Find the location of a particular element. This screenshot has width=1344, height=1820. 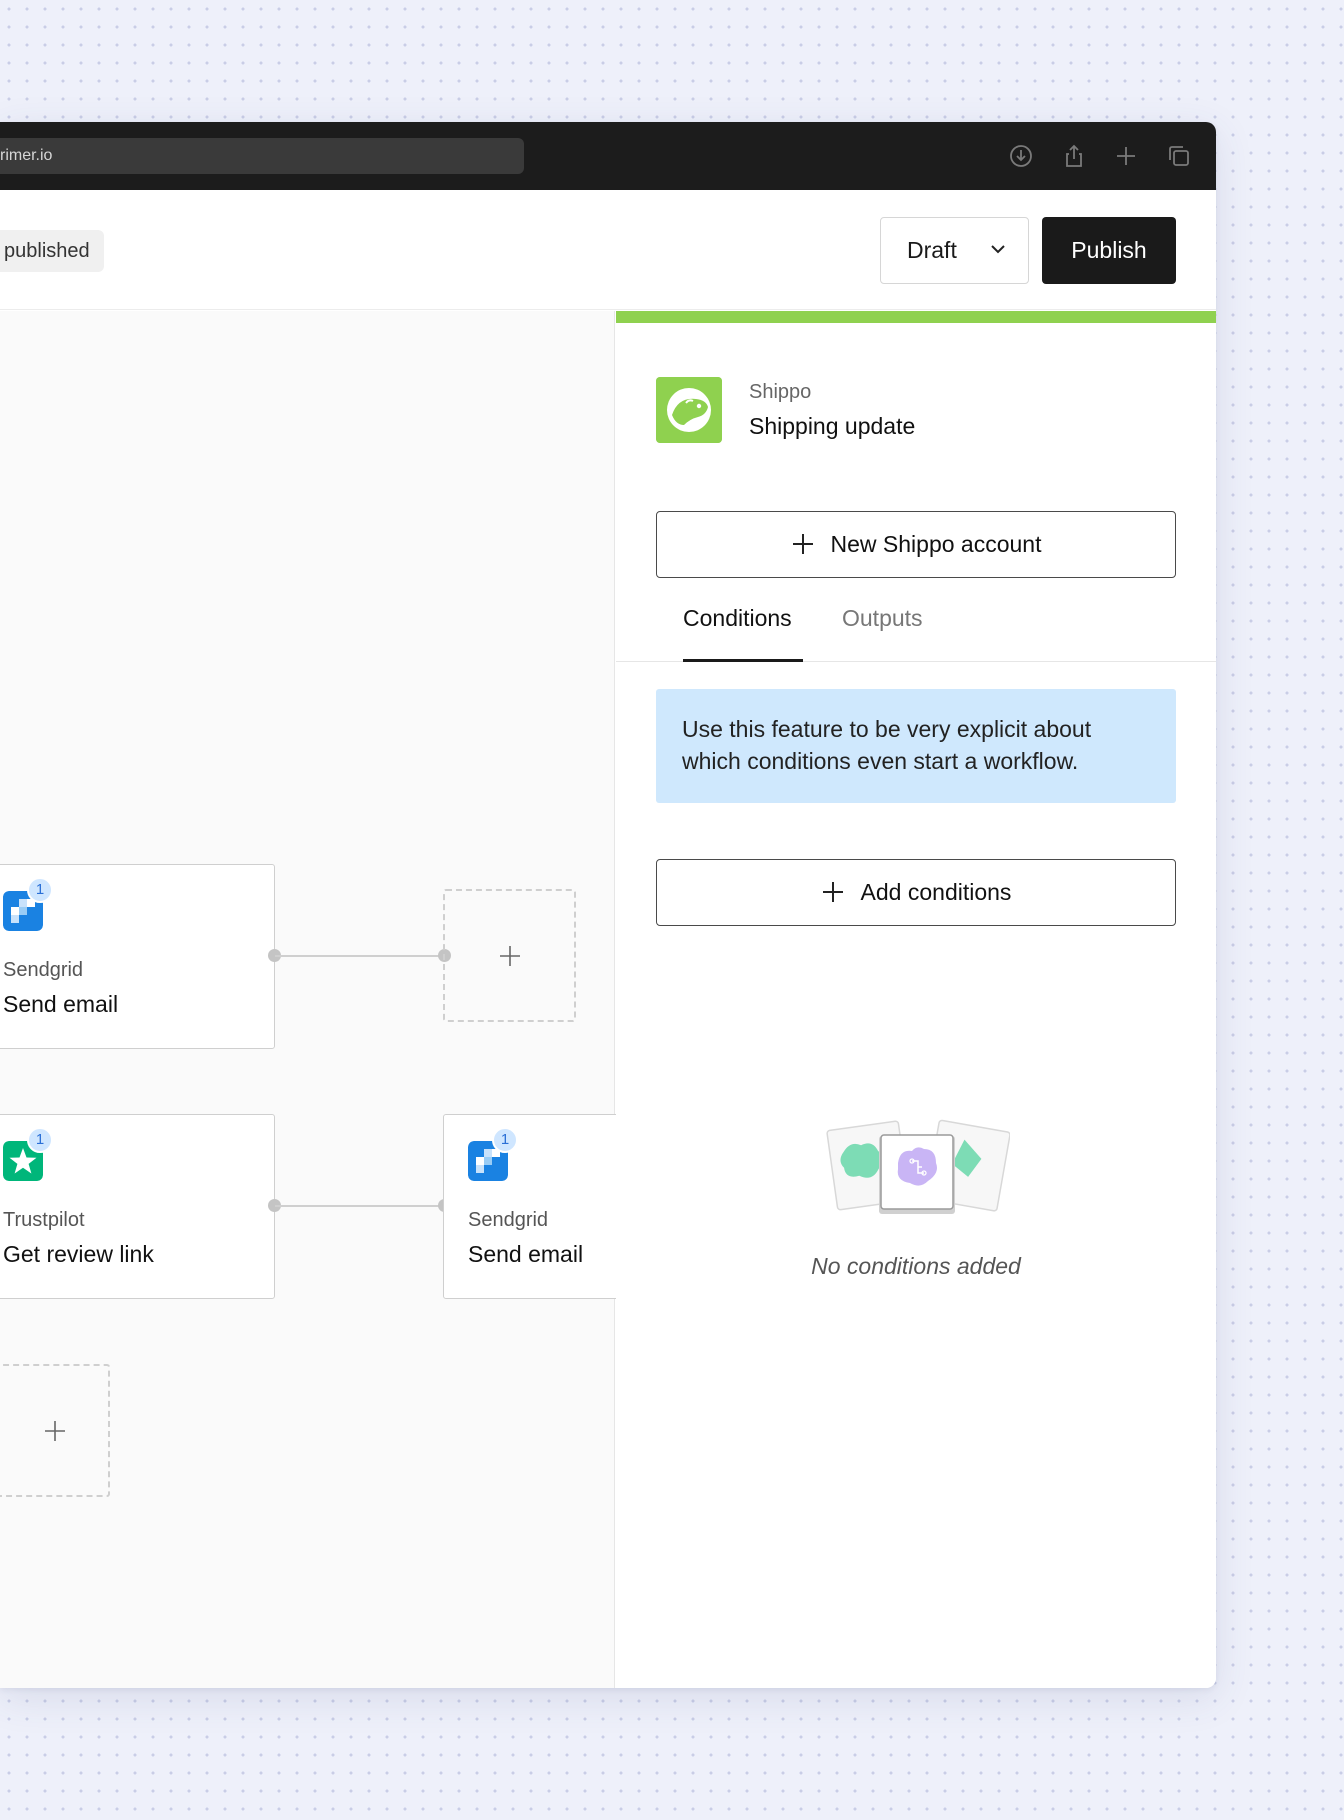

version-select-label: Draft is located at coordinates (932, 250).